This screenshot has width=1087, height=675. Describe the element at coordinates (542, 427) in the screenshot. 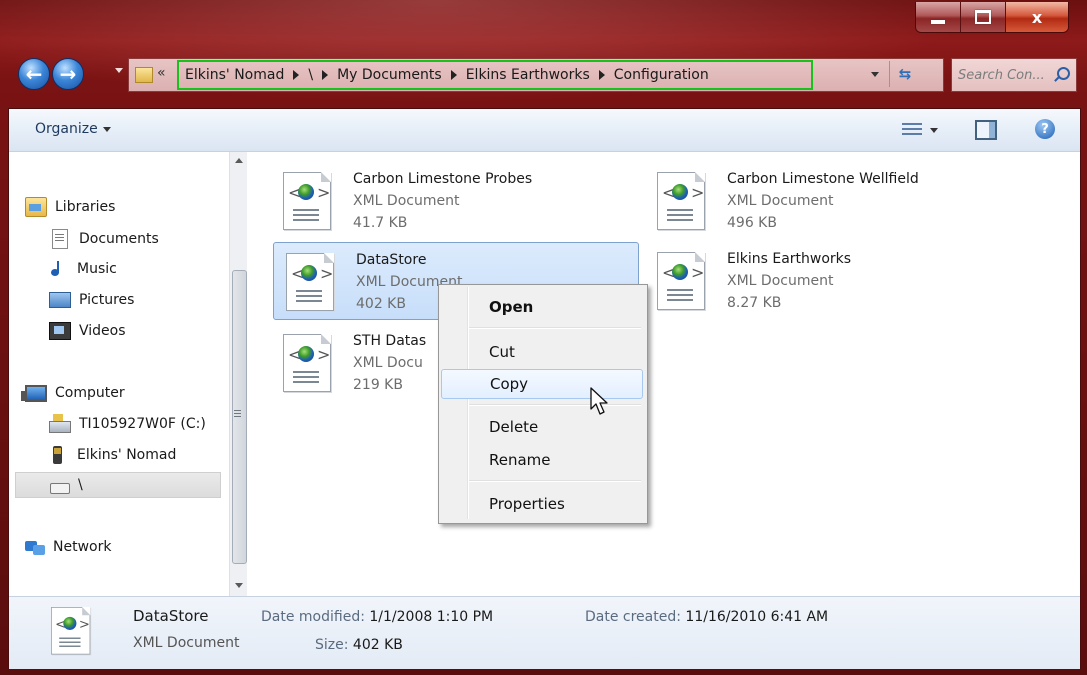

I see `context-menu-delete: Delete` at that location.